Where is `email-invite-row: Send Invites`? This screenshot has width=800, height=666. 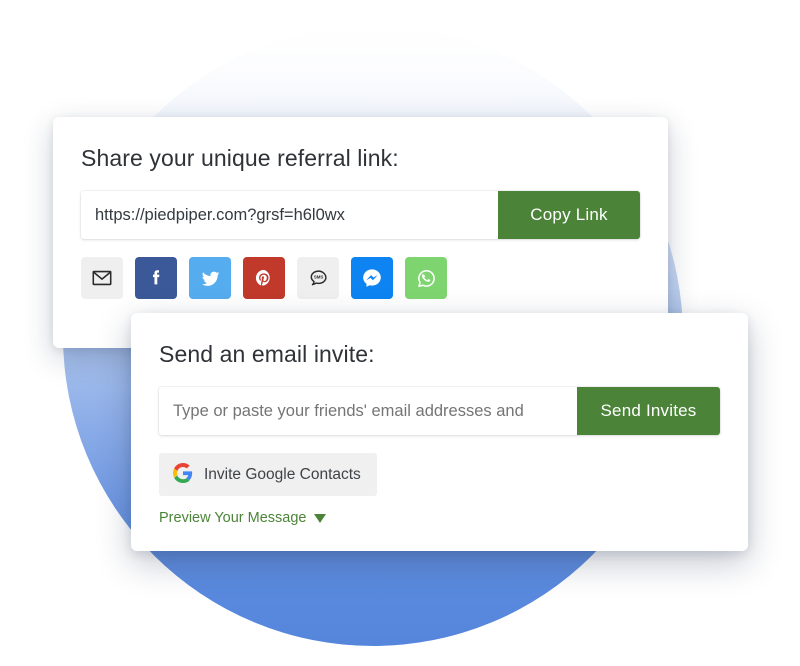 email-invite-row: Send Invites is located at coordinates (439, 411).